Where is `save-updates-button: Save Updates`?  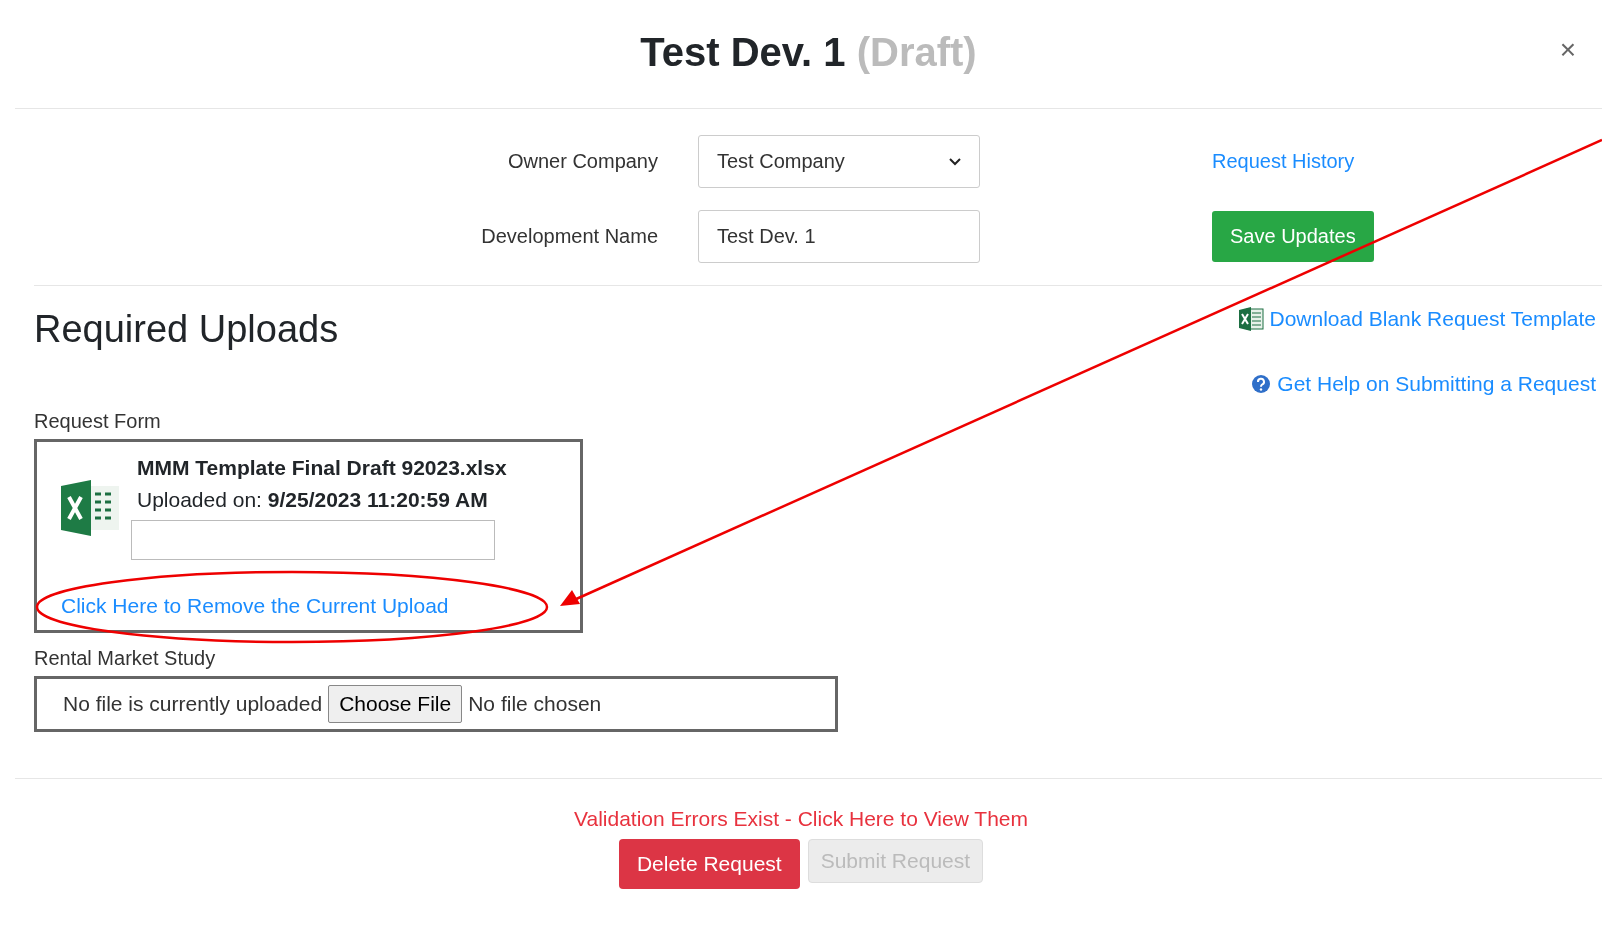 save-updates-button: Save Updates is located at coordinates (1293, 236).